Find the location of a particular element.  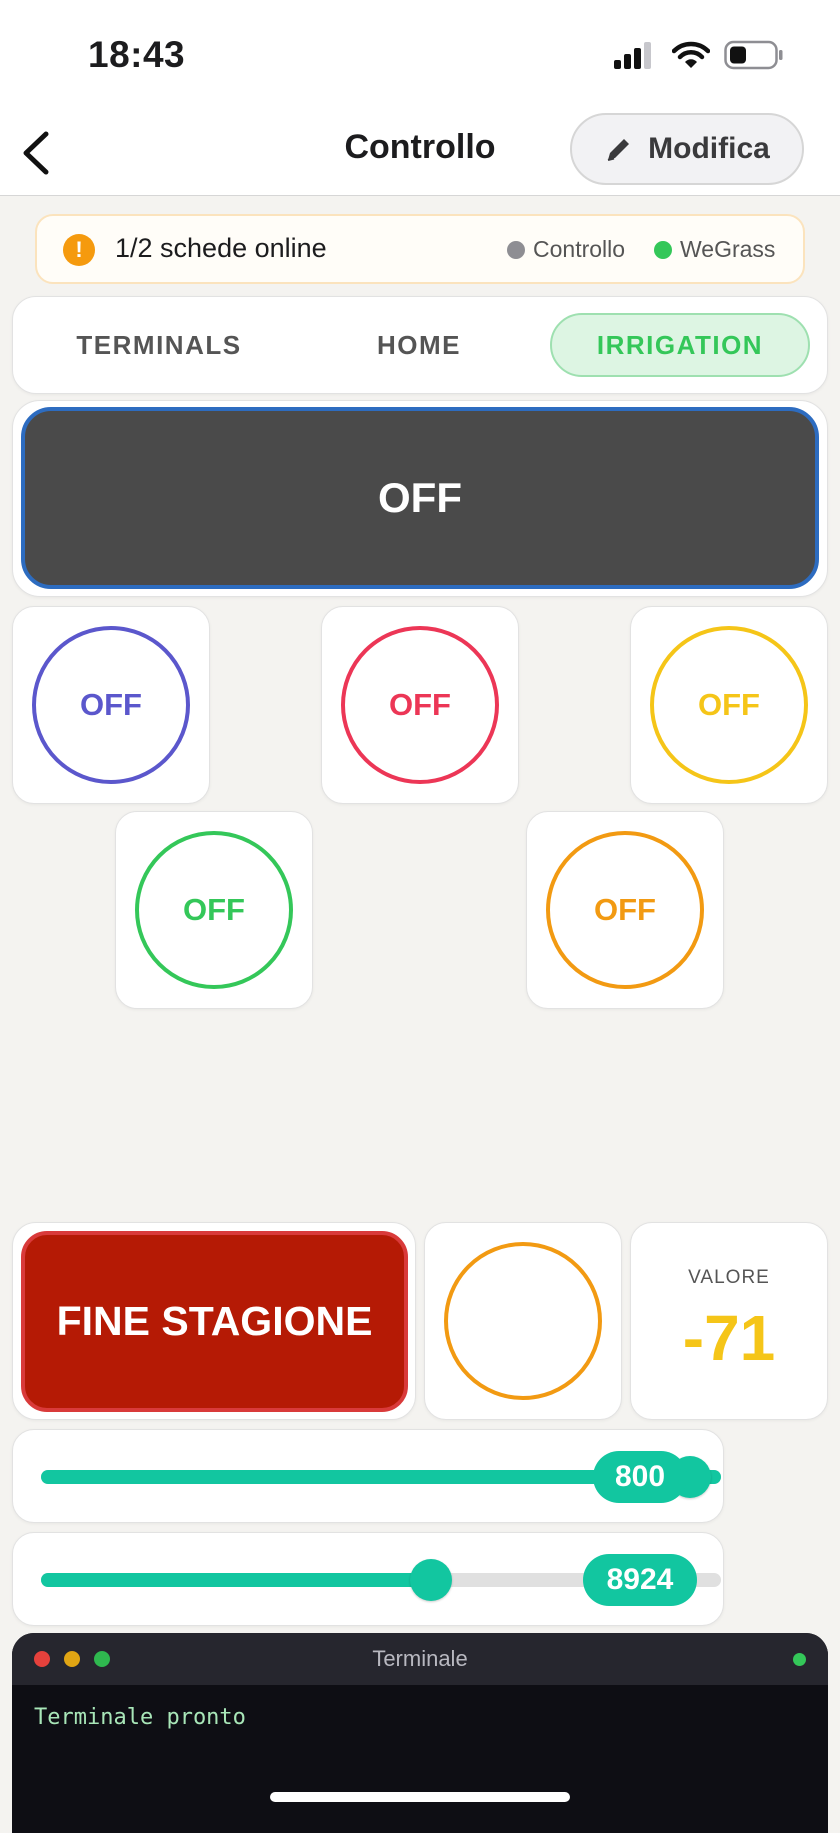

pencil-icon is located at coordinates (618, 150).